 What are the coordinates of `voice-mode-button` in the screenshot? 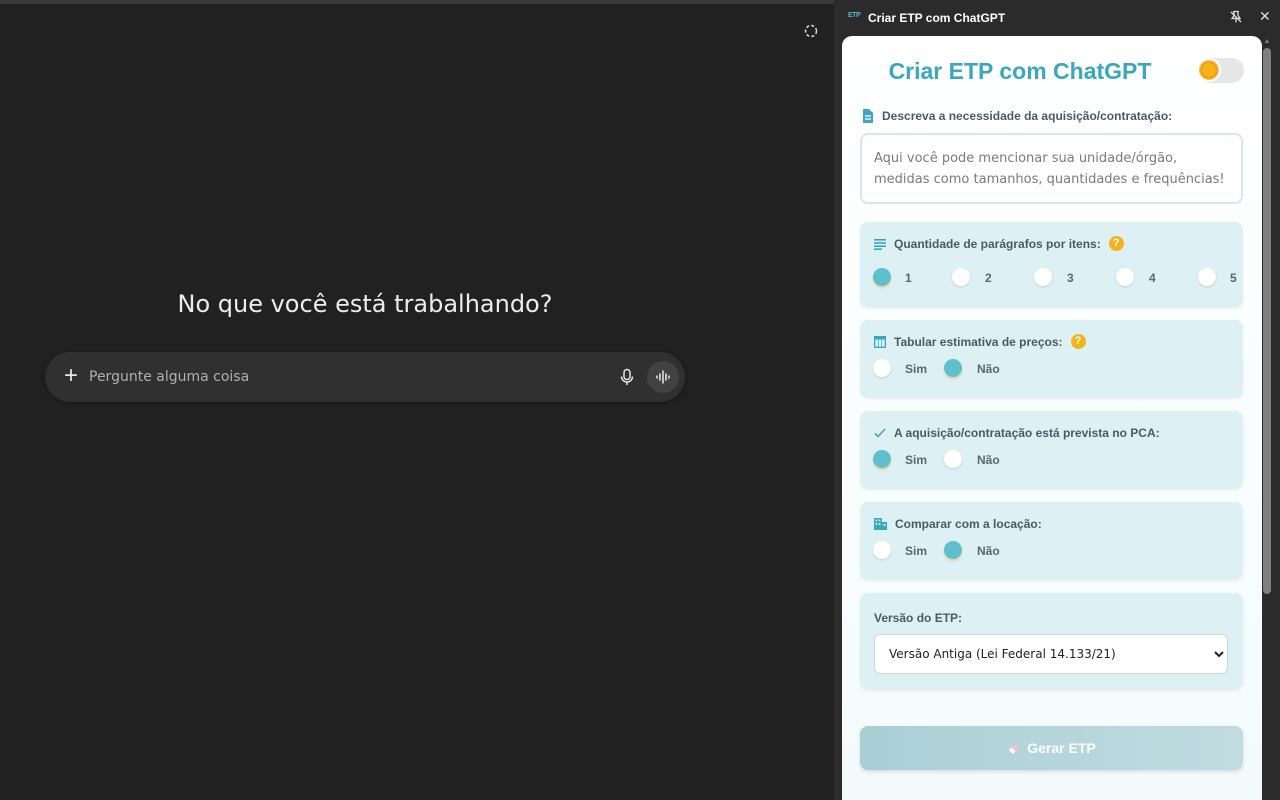 It's located at (663, 377).